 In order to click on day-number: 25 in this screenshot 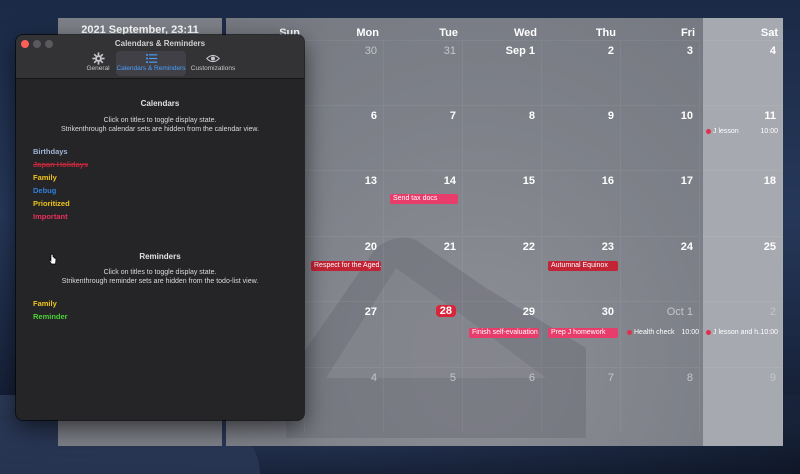, I will do `click(769, 247)`.